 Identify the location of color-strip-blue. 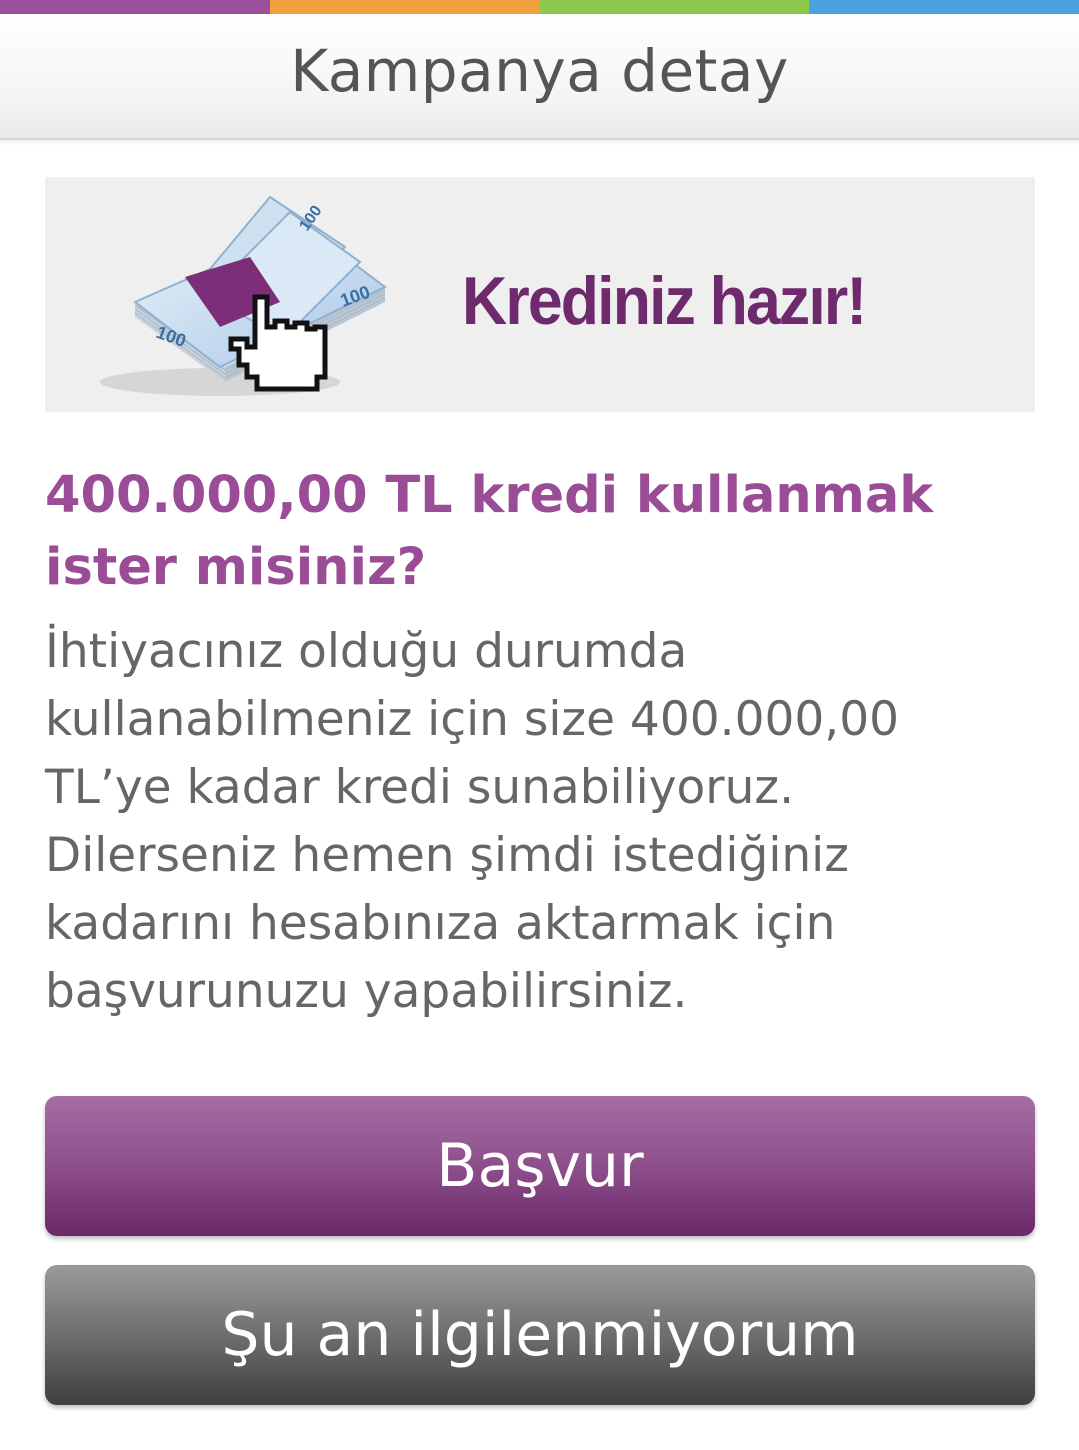
(944, 7).